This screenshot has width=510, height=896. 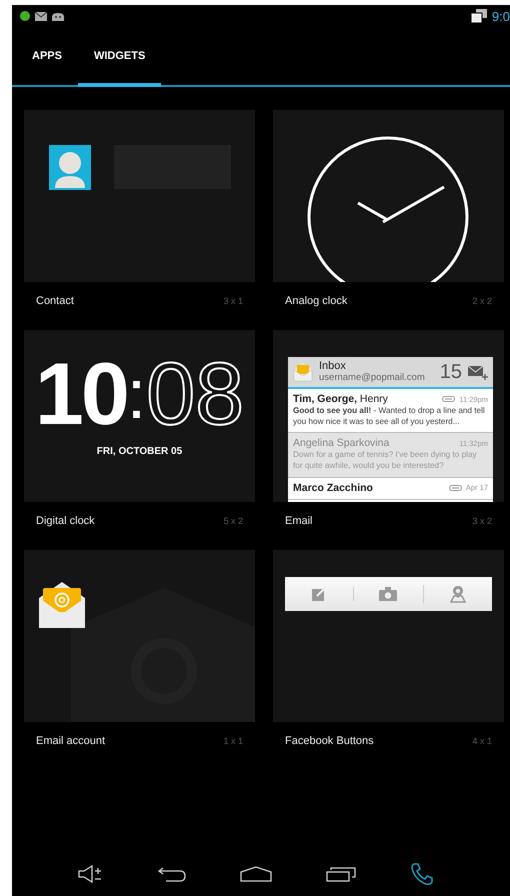 What do you see at coordinates (319, 594) in the screenshot?
I see `edit-icon` at bounding box center [319, 594].